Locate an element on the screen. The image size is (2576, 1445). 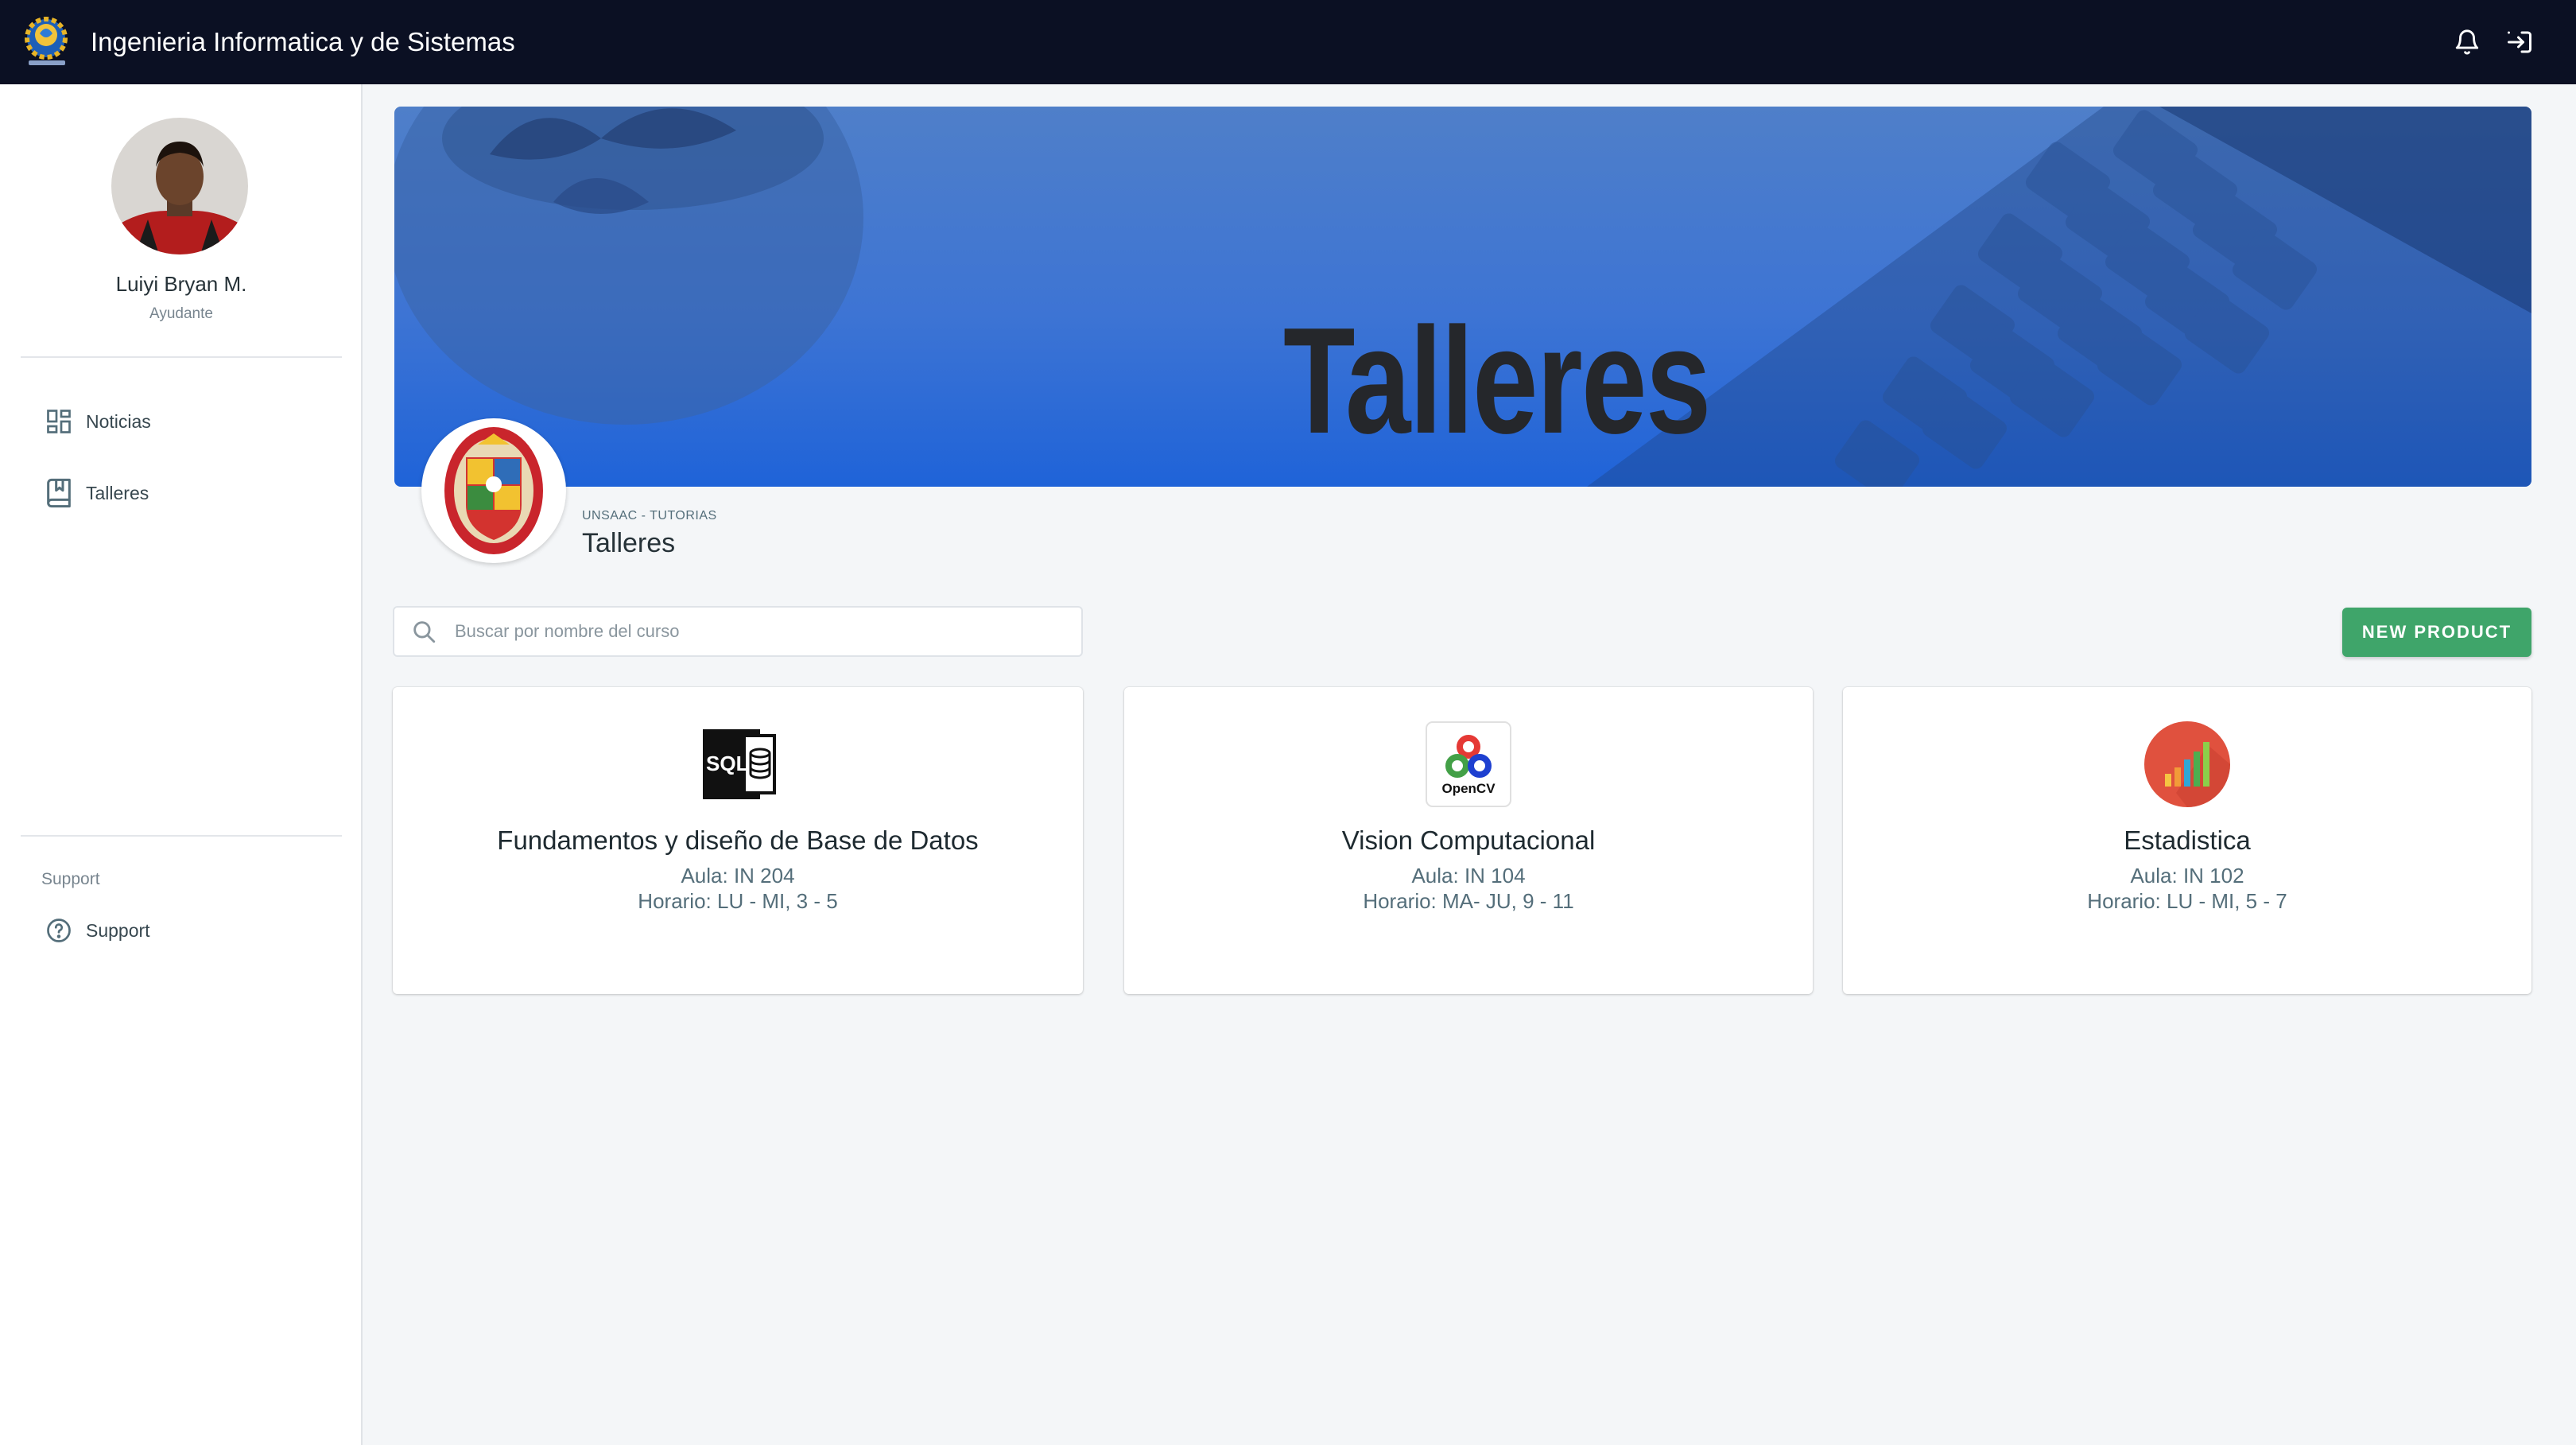
opencv-logo: OpenCV is located at coordinates (1468, 764).